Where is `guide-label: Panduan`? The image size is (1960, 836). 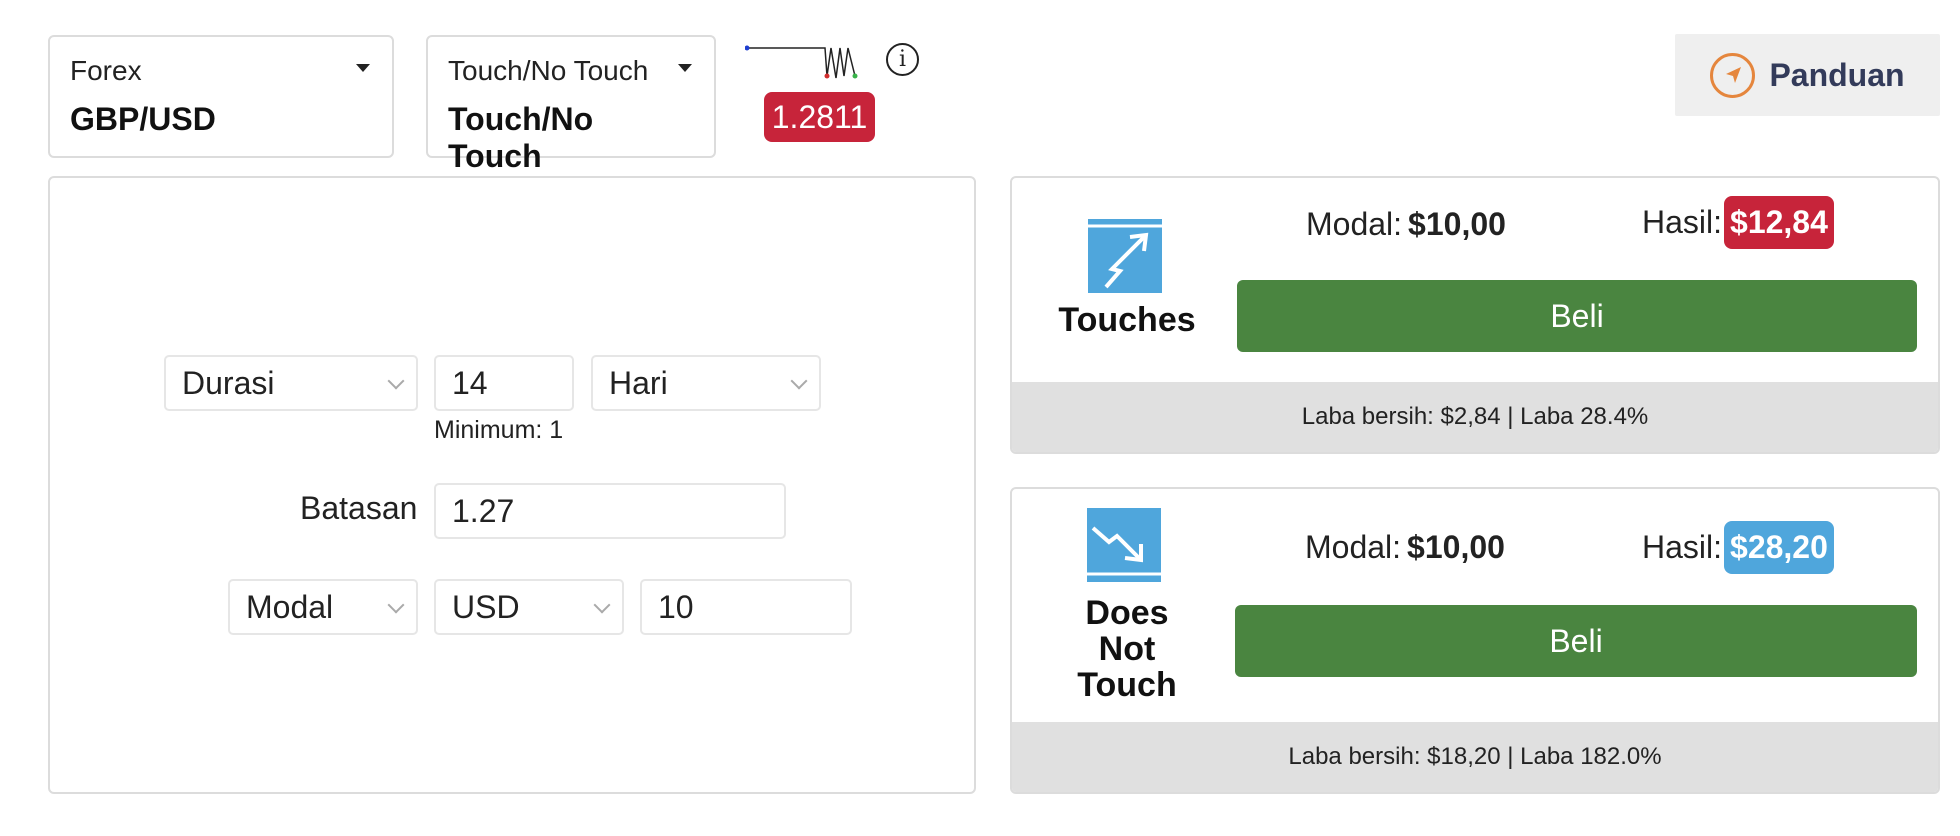 guide-label: Panduan is located at coordinates (1837, 74).